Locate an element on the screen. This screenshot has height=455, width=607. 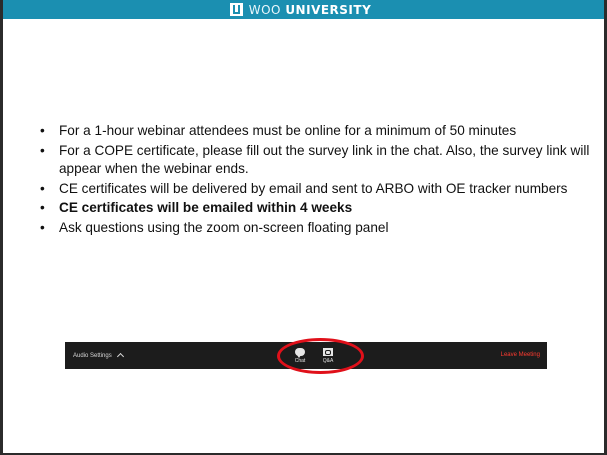
chevron-up-icon is located at coordinates (120, 356).